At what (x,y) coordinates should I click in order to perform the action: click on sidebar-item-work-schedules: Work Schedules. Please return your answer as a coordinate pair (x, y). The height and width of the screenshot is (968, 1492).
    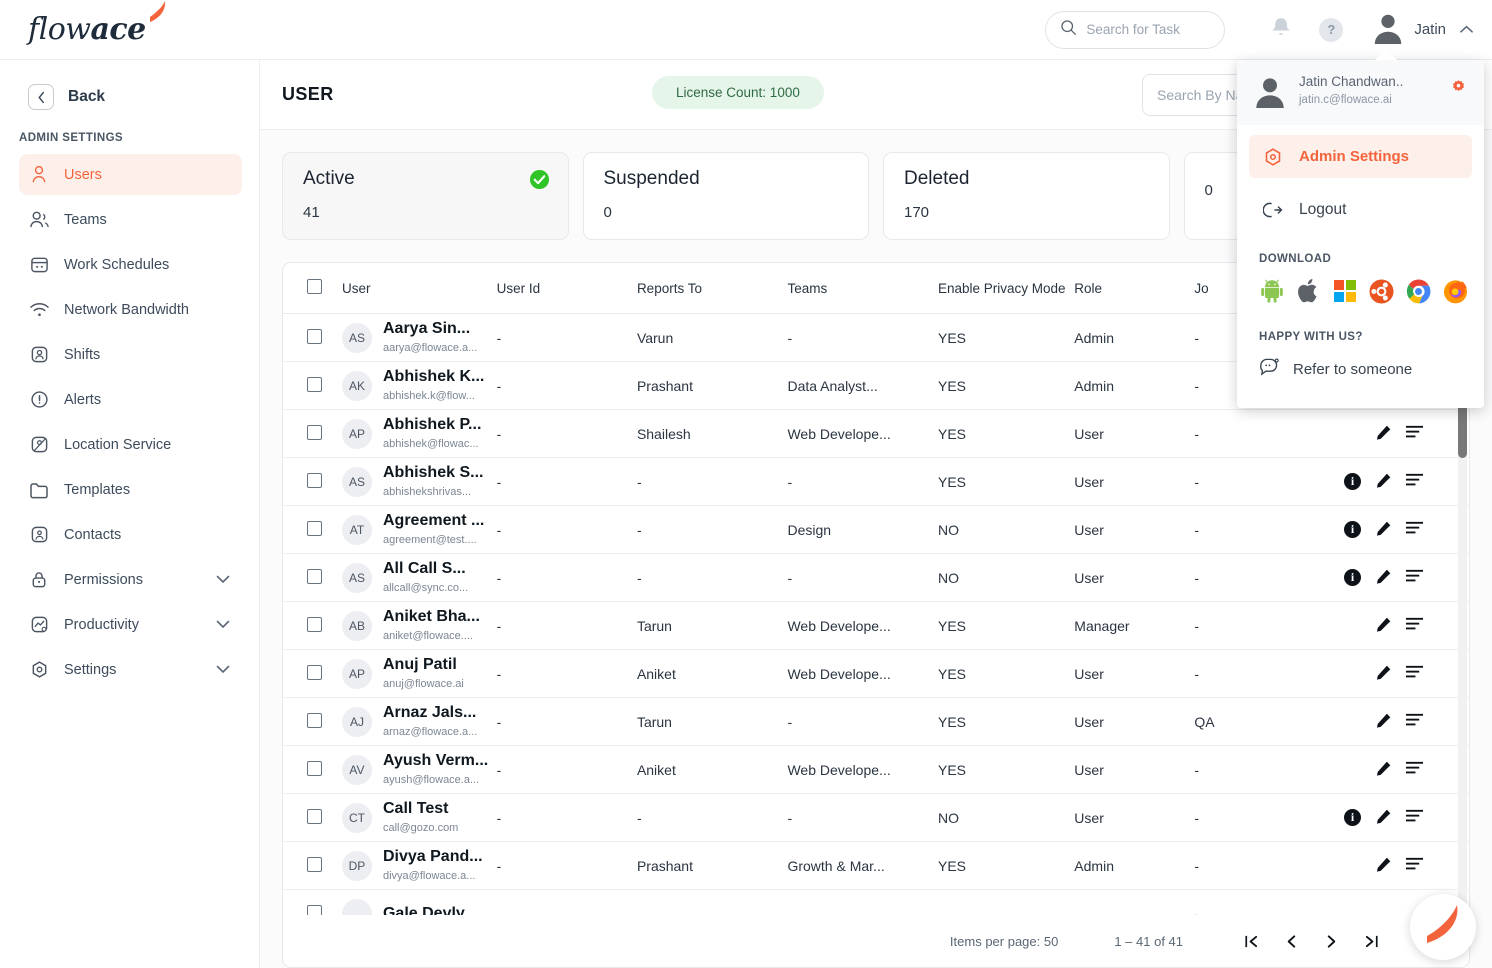
    Looking at the image, I should click on (130, 264).